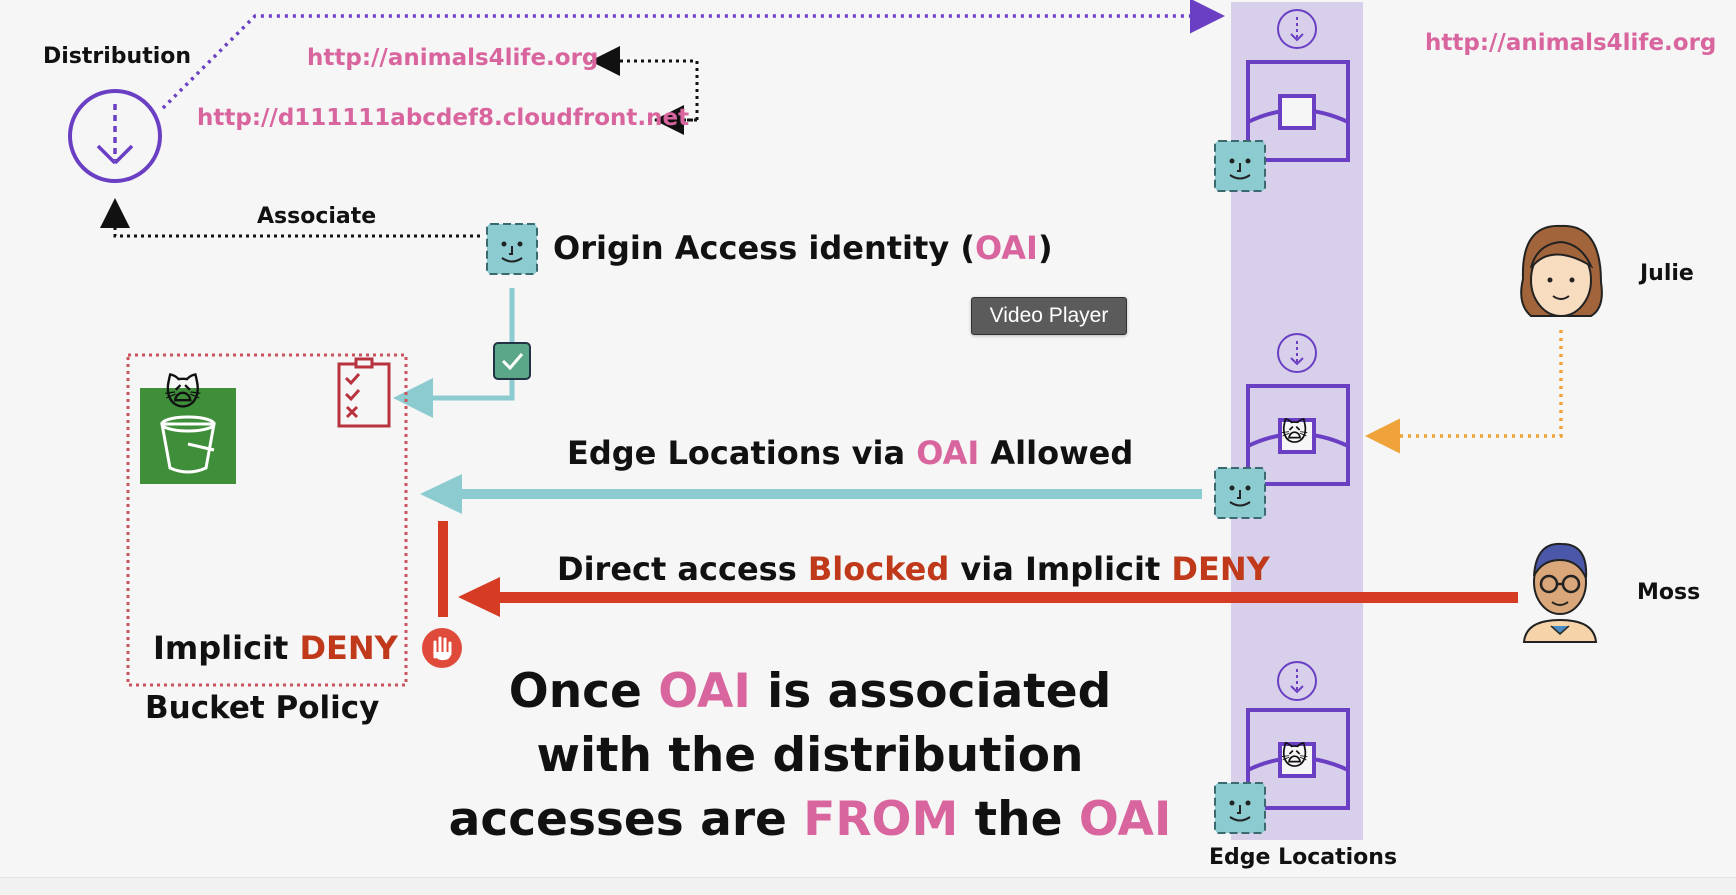 The height and width of the screenshot is (895, 1736). I want to click on summary-line-1: Once OAI is associated, so click(810, 691).